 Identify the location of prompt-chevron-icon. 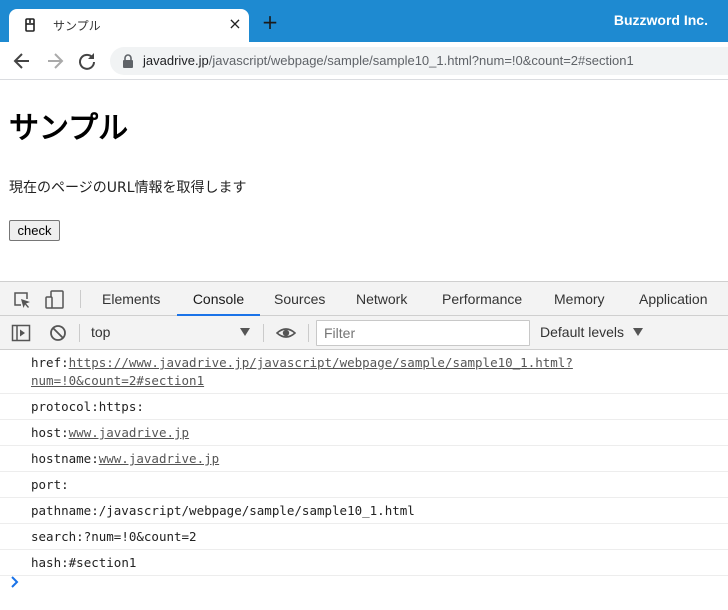
(15, 582).